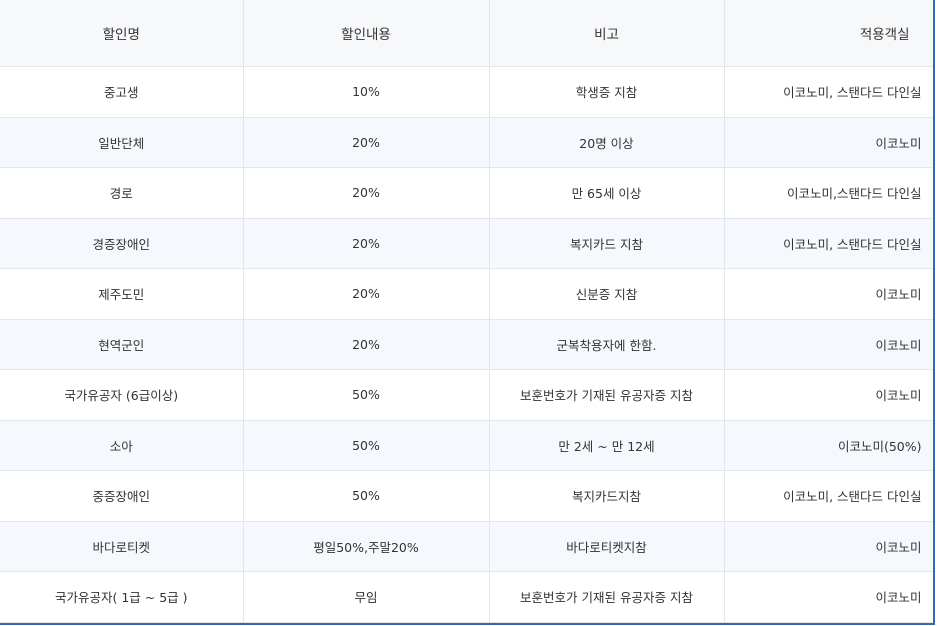  Describe the element at coordinates (366, 33) in the screenshot. I see `header-discount-content: 할인내용` at that location.